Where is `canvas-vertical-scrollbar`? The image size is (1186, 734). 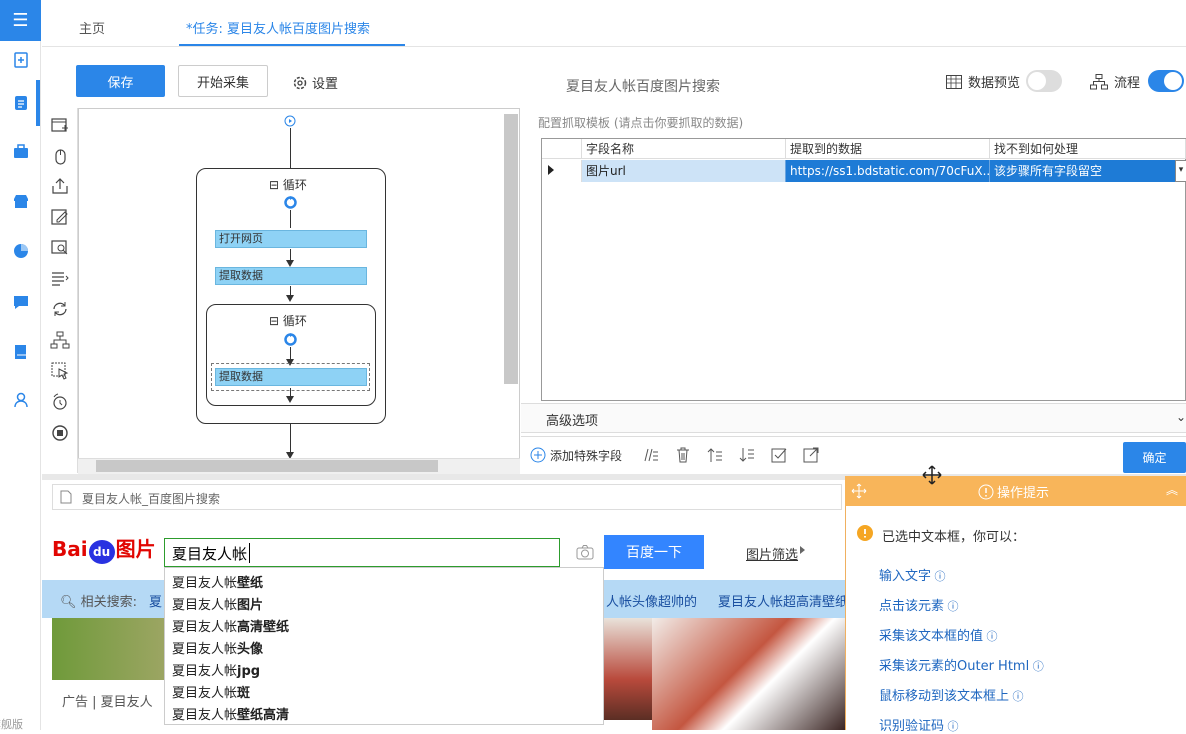
canvas-vertical-scrollbar is located at coordinates (511, 249).